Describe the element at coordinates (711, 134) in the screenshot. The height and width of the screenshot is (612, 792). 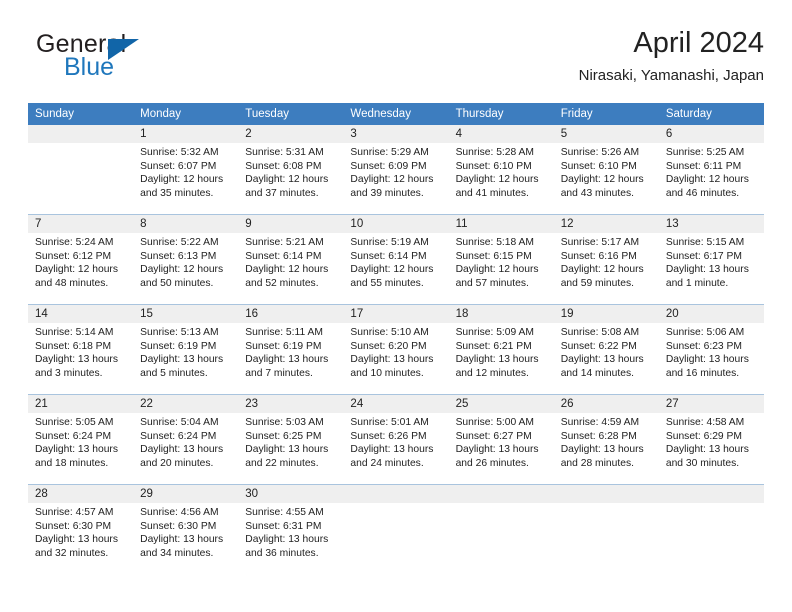
I see `day-number: 6` at that location.